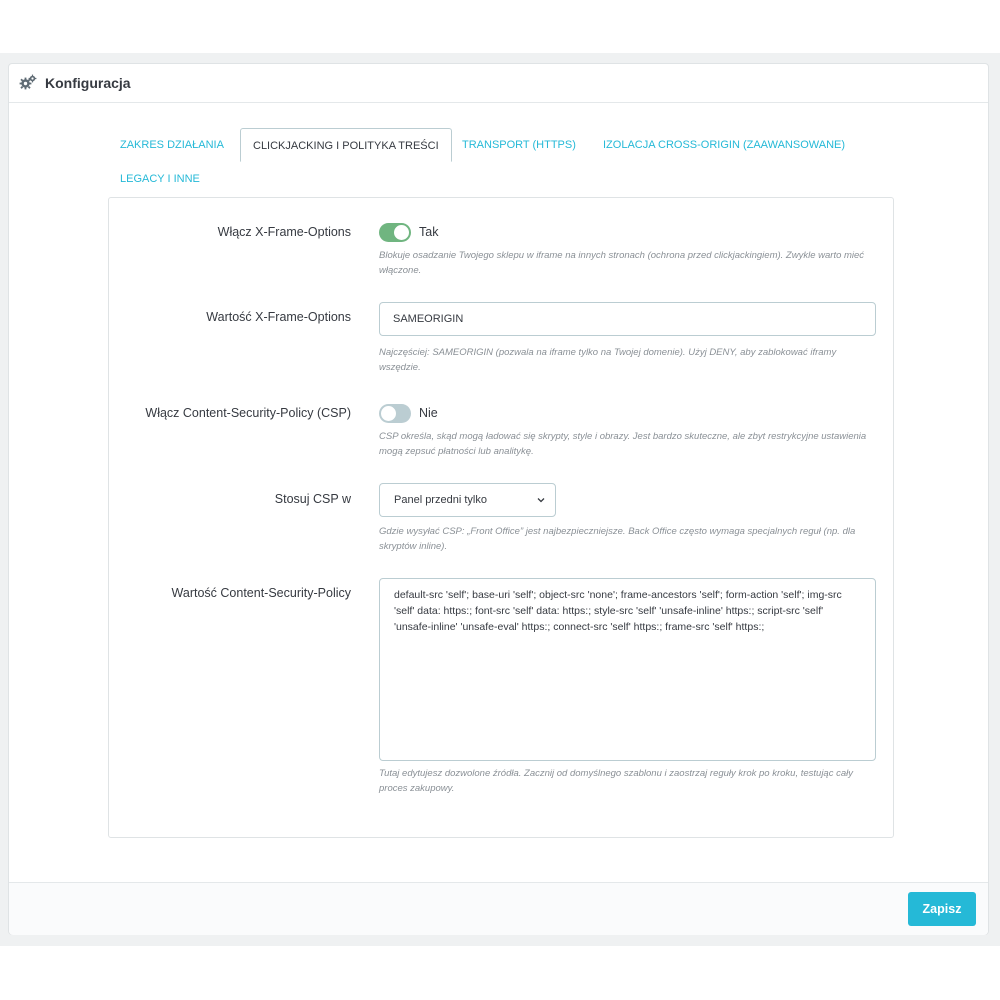  What do you see at coordinates (498, 908) in the screenshot?
I see `panel-footer: Zapisz` at bounding box center [498, 908].